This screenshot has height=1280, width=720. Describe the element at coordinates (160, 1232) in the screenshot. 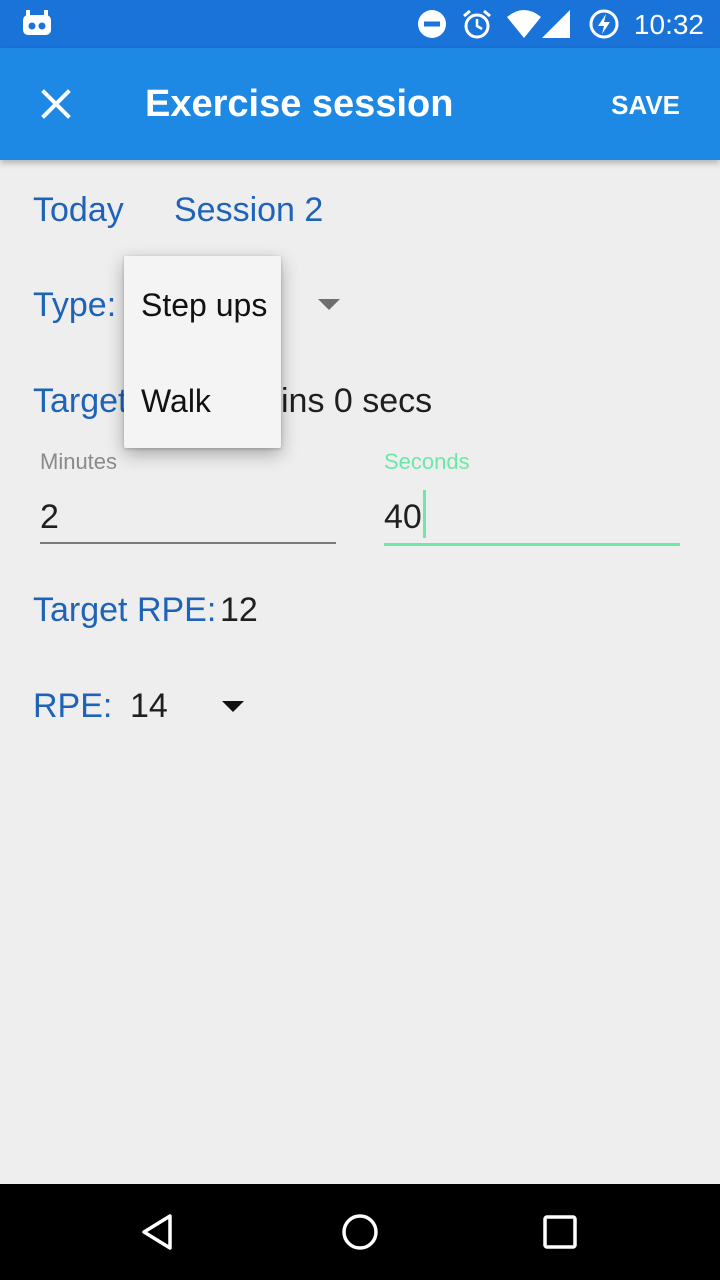

I see `back-icon` at that location.